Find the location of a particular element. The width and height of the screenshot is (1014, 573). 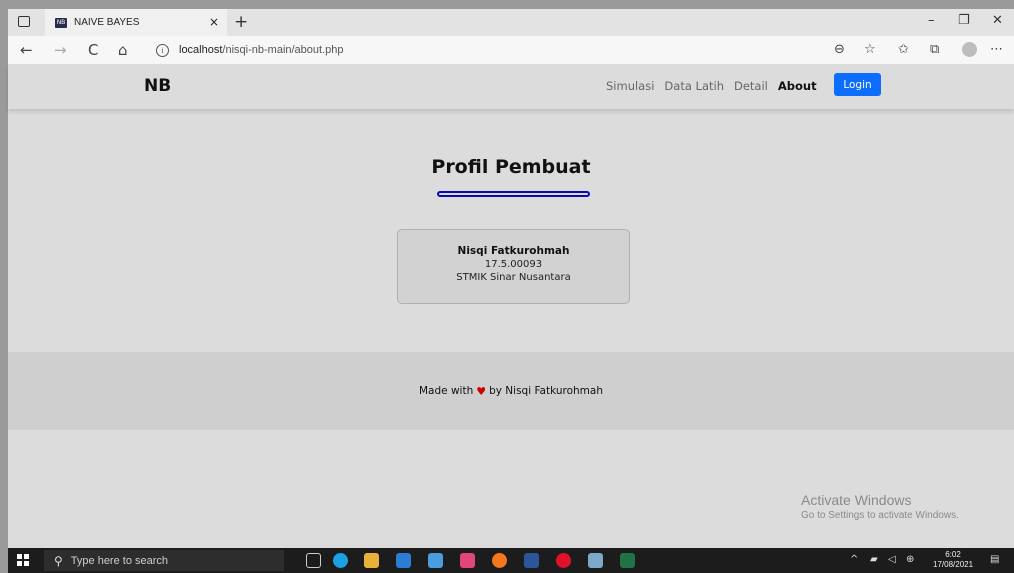

browser-tab: NB NAIVE BAYES × is located at coordinates (136, 22).